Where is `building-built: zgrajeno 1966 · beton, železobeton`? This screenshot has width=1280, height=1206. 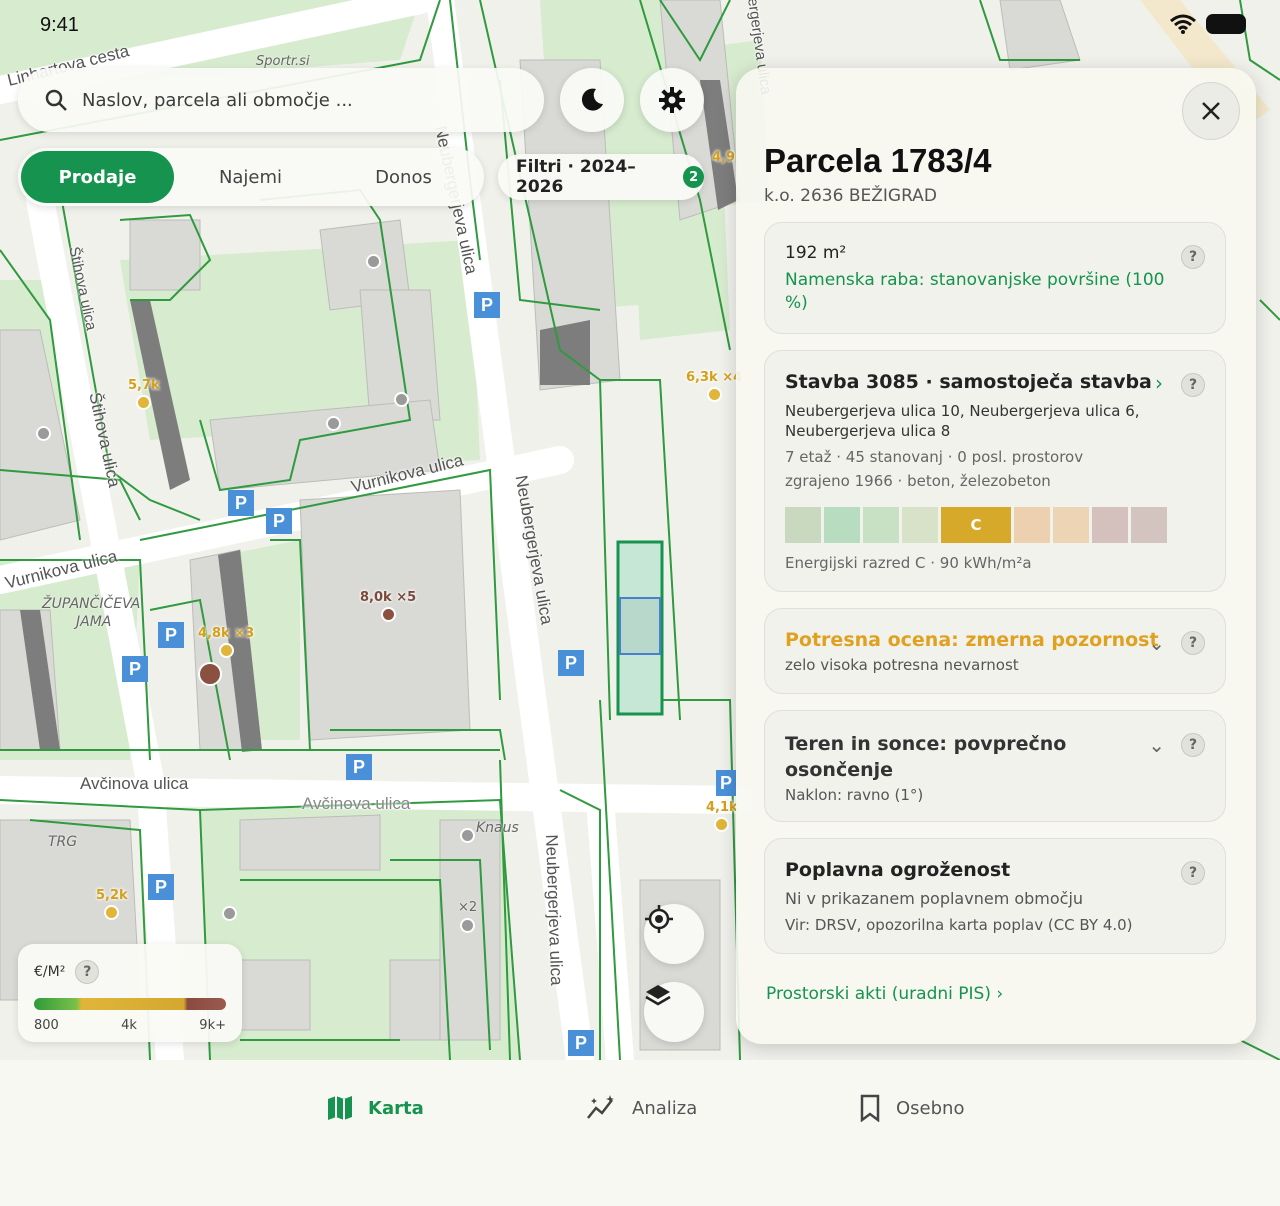
building-built: zgrajeno 1966 · beton, železobeton is located at coordinates (918, 481).